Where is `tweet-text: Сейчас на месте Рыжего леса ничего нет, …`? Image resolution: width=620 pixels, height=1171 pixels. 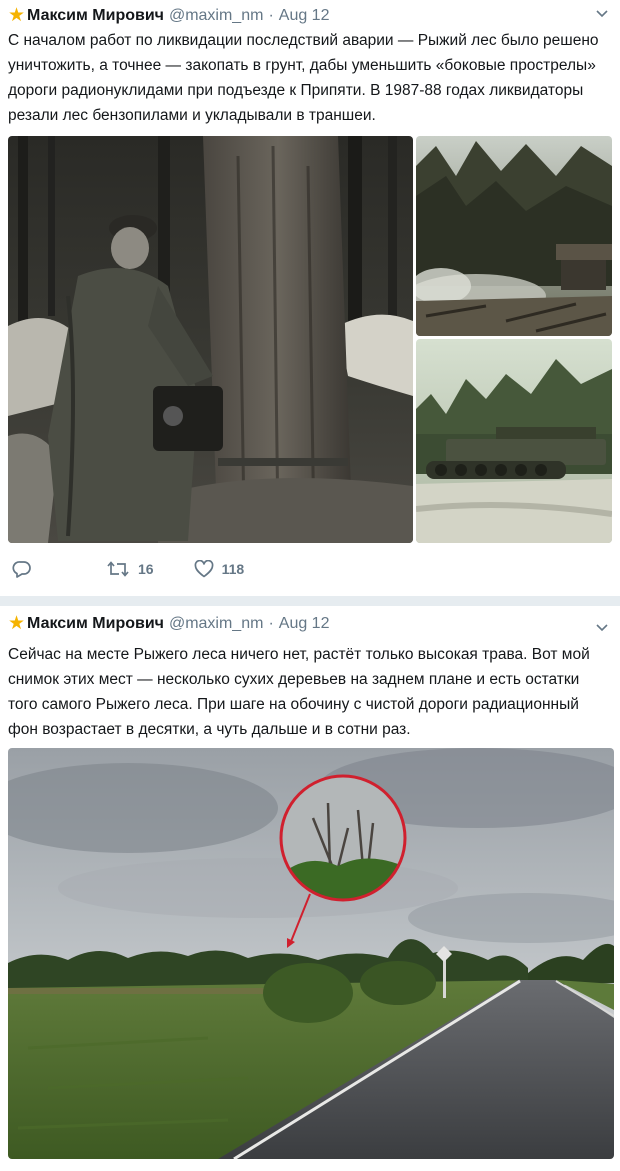 tweet-text: Сейчас на месте Рыжего леса ничего нет, … is located at coordinates (299, 692).